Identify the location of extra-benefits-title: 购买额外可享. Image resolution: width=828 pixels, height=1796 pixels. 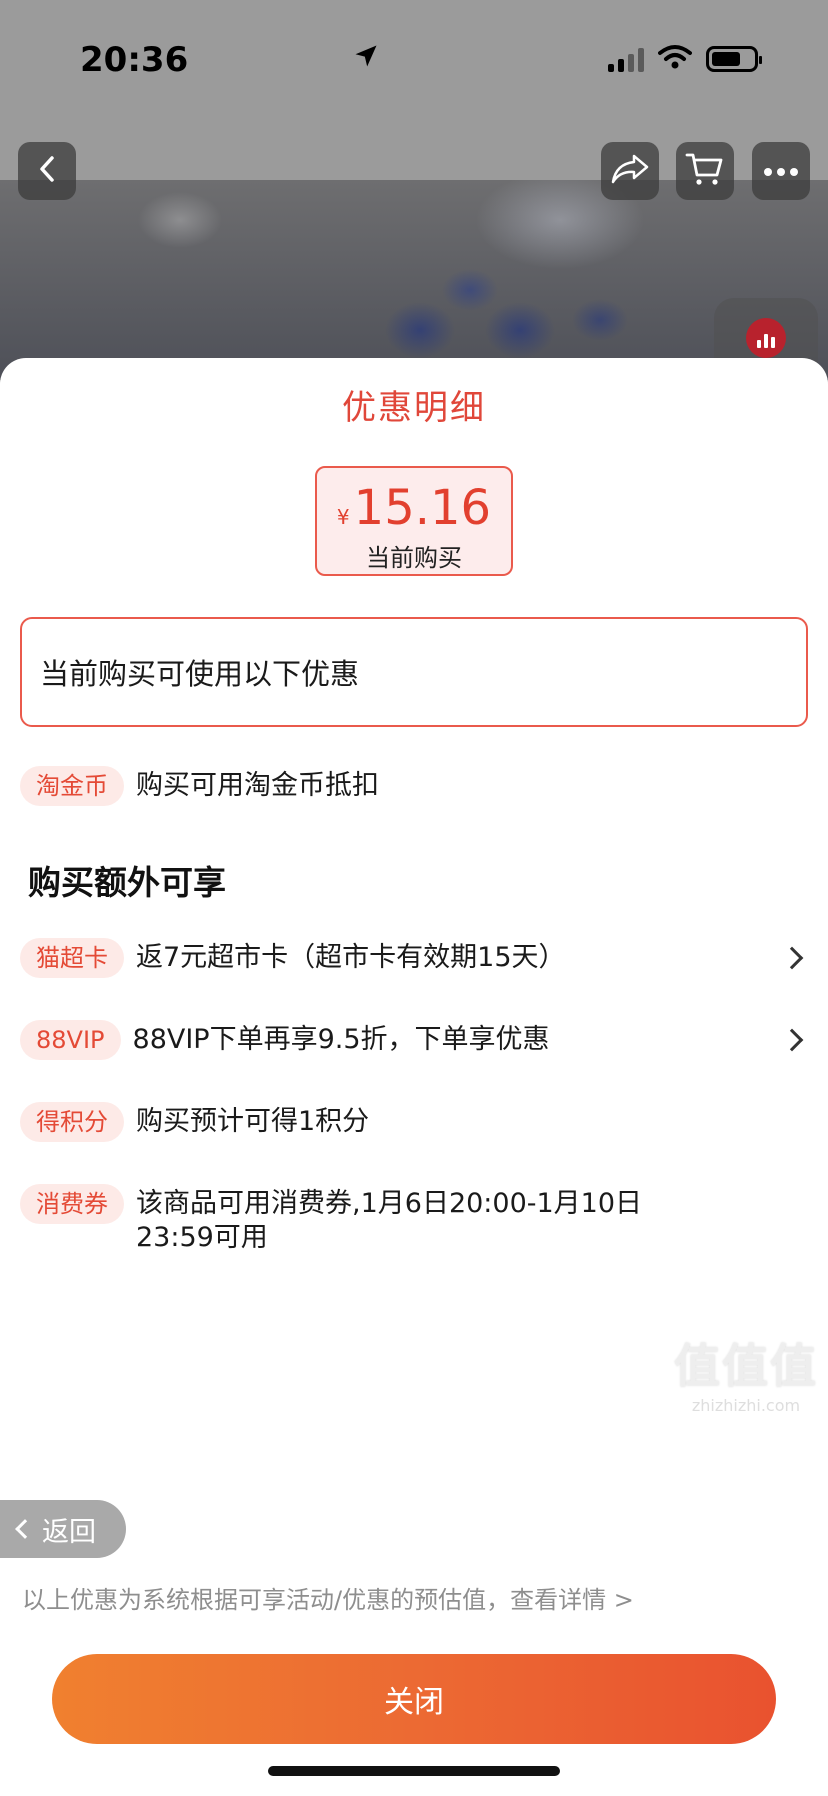
(127, 882).